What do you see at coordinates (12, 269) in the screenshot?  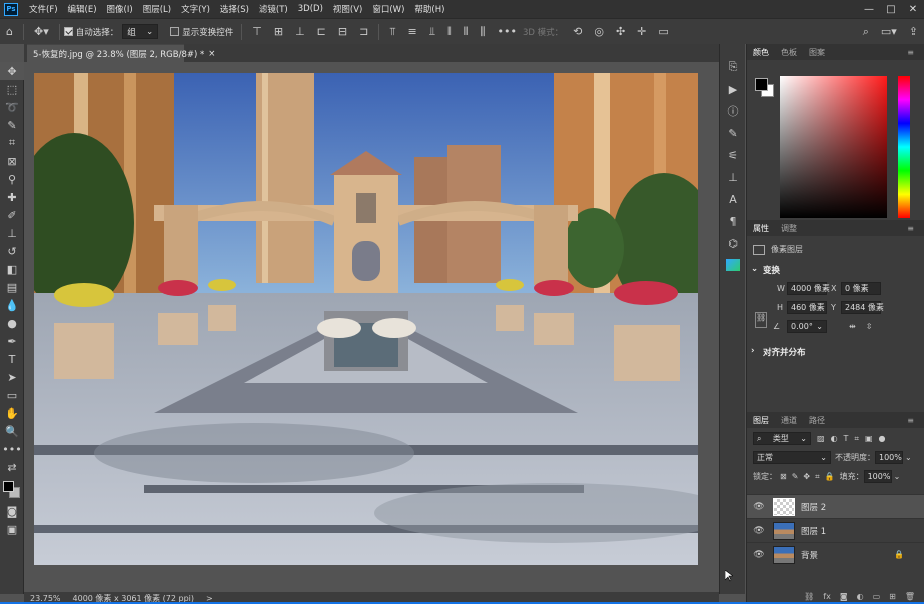 I see `eraser-tool-icon: ◧` at bounding box center [12, 269].